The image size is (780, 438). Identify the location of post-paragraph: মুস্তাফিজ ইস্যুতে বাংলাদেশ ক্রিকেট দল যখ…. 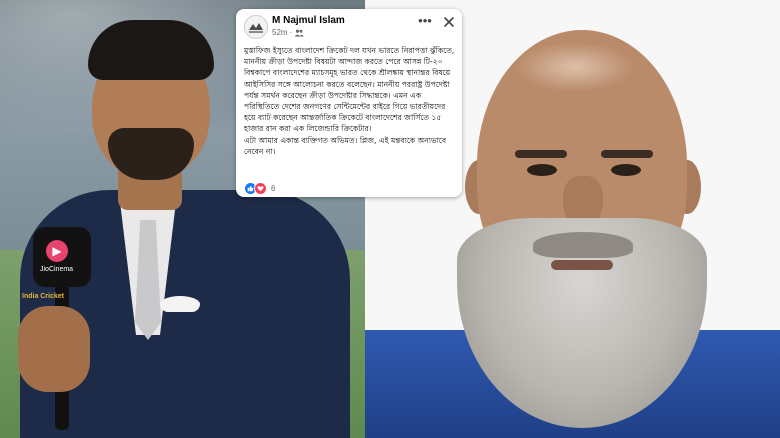
(349, 90).